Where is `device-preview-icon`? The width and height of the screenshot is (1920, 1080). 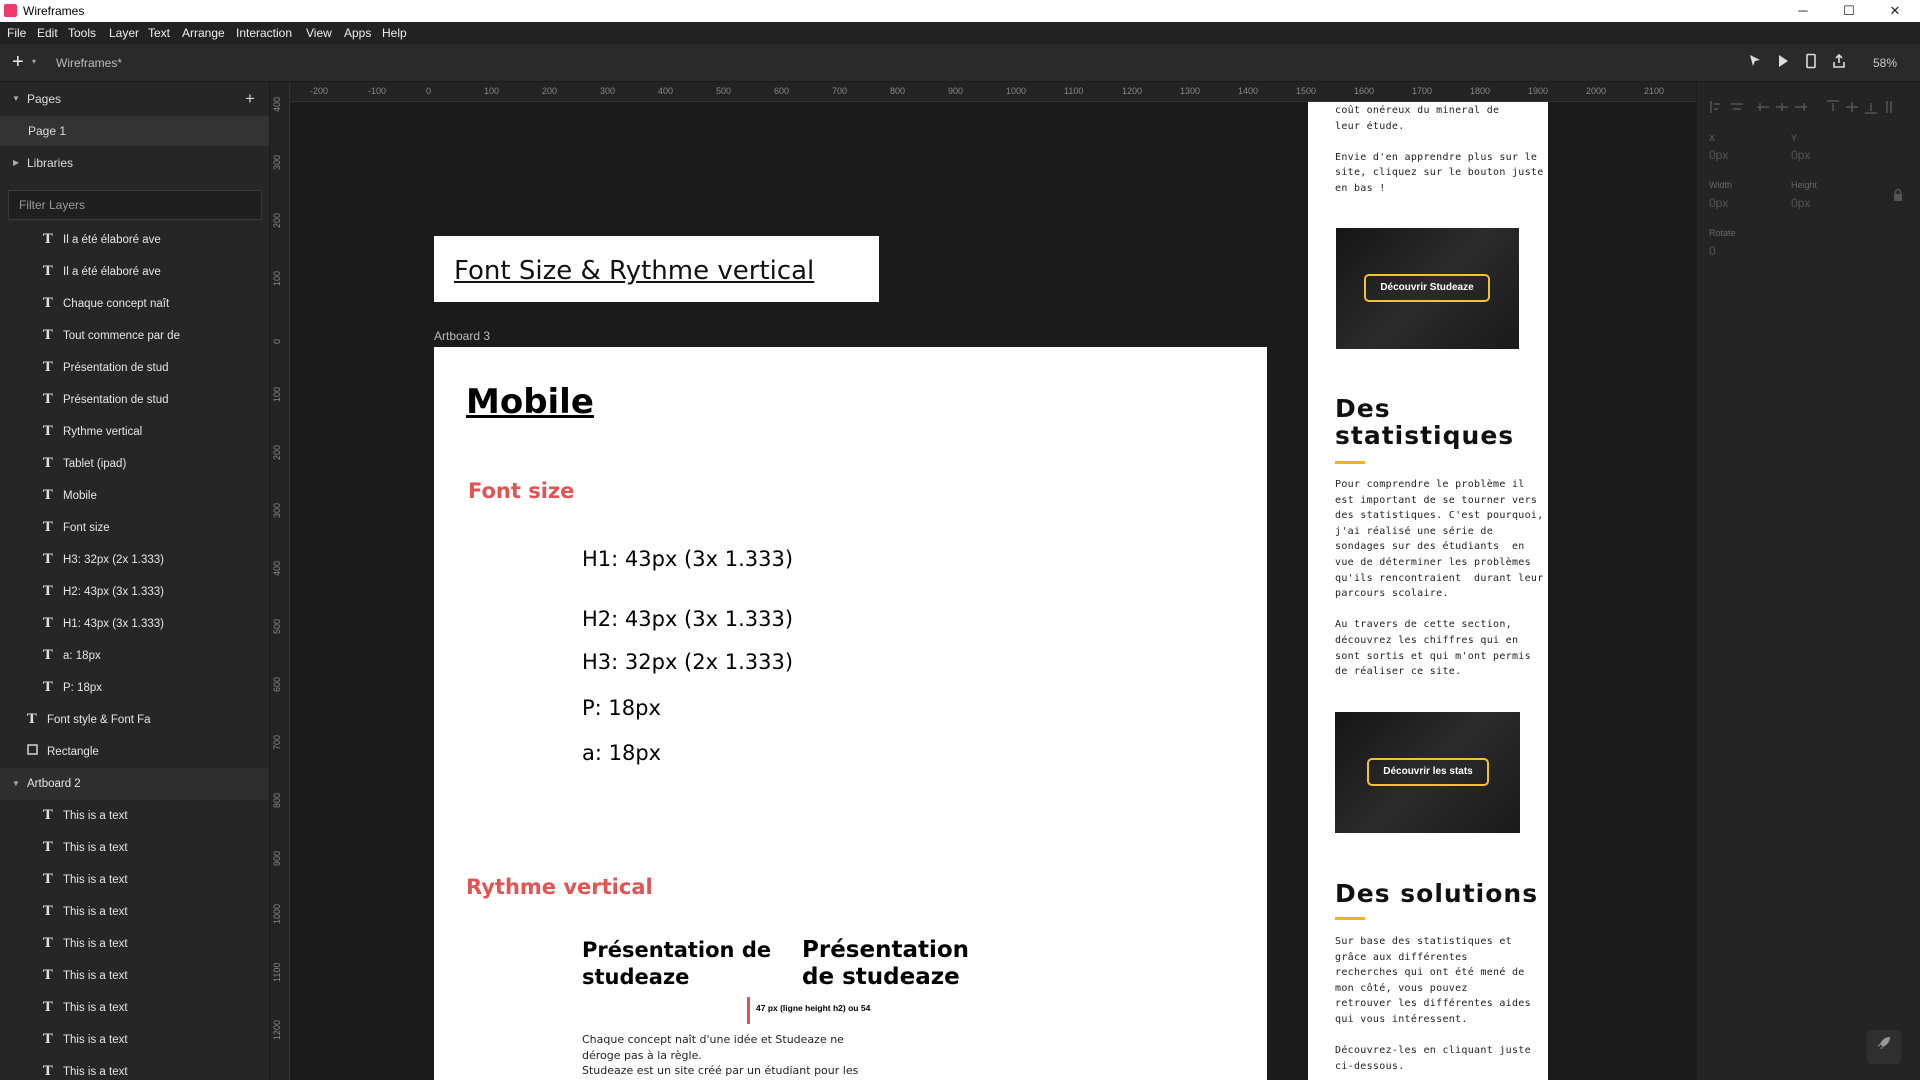 device-preview-icon is located at coordinates (1811, 63).